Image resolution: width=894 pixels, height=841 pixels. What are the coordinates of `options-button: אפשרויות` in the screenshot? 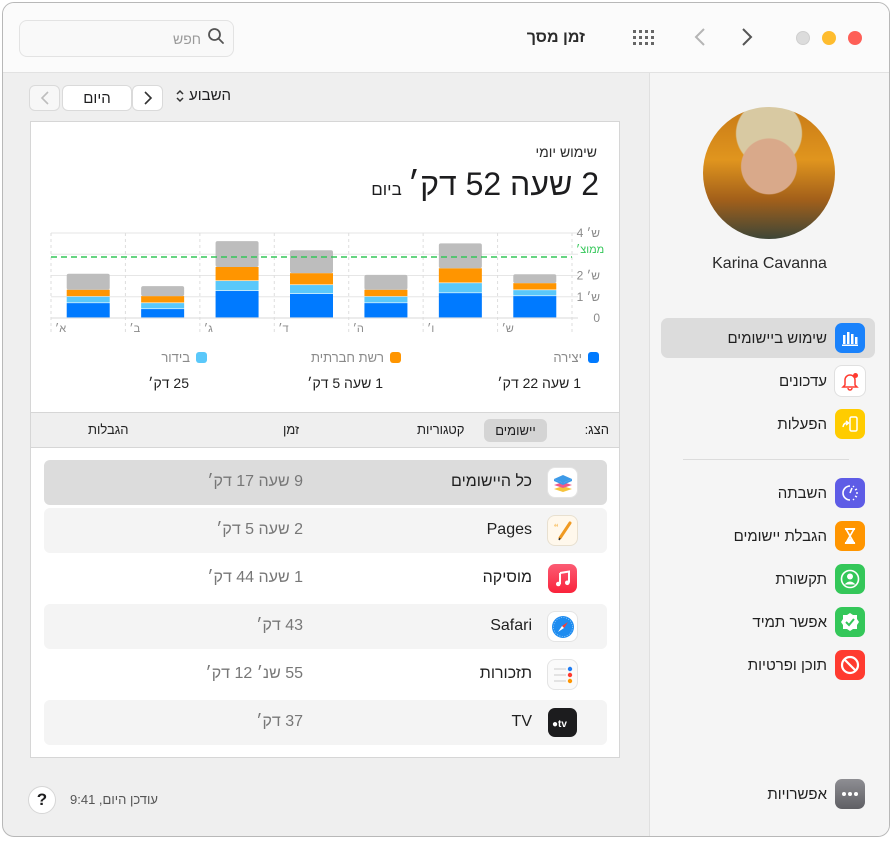 It's located at (821, 794).